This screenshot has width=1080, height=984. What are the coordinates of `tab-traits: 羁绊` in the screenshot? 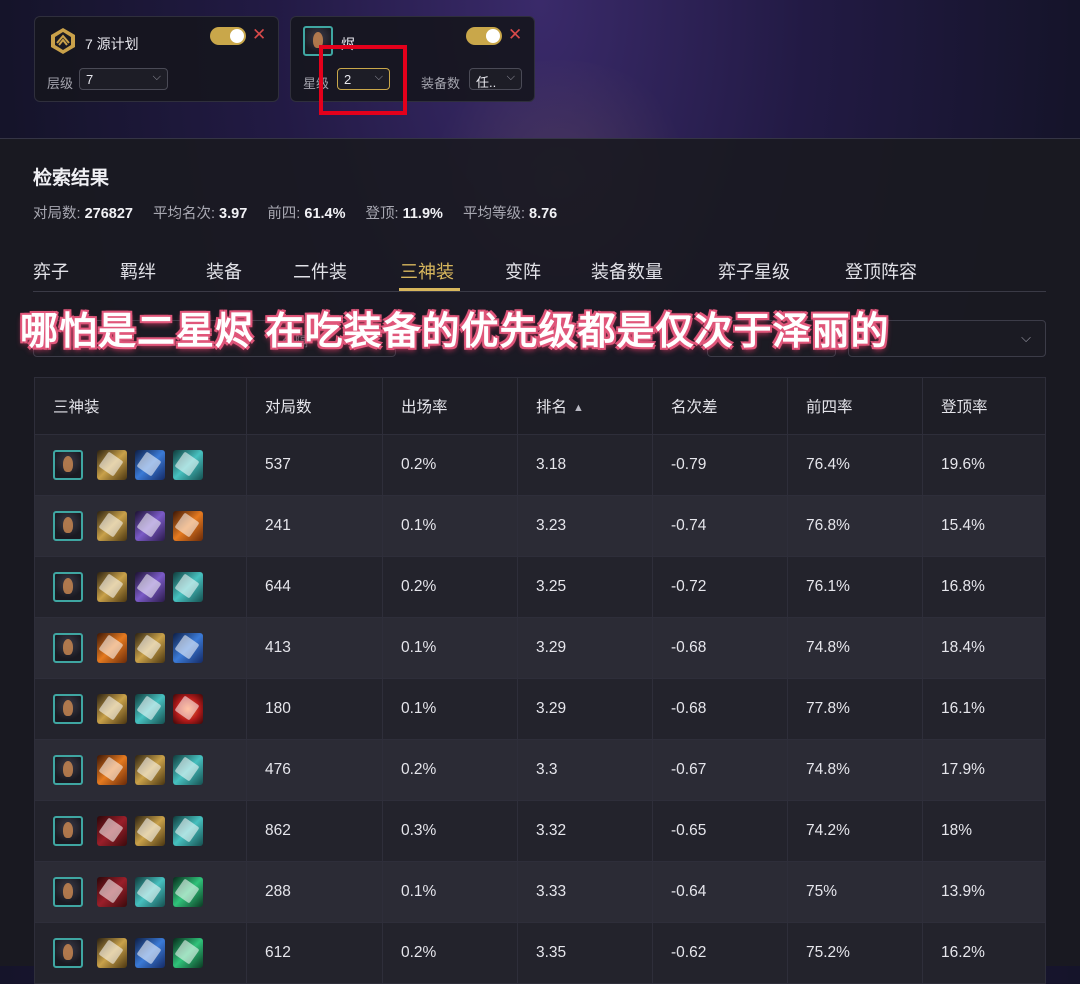 It's located at (138, 271).